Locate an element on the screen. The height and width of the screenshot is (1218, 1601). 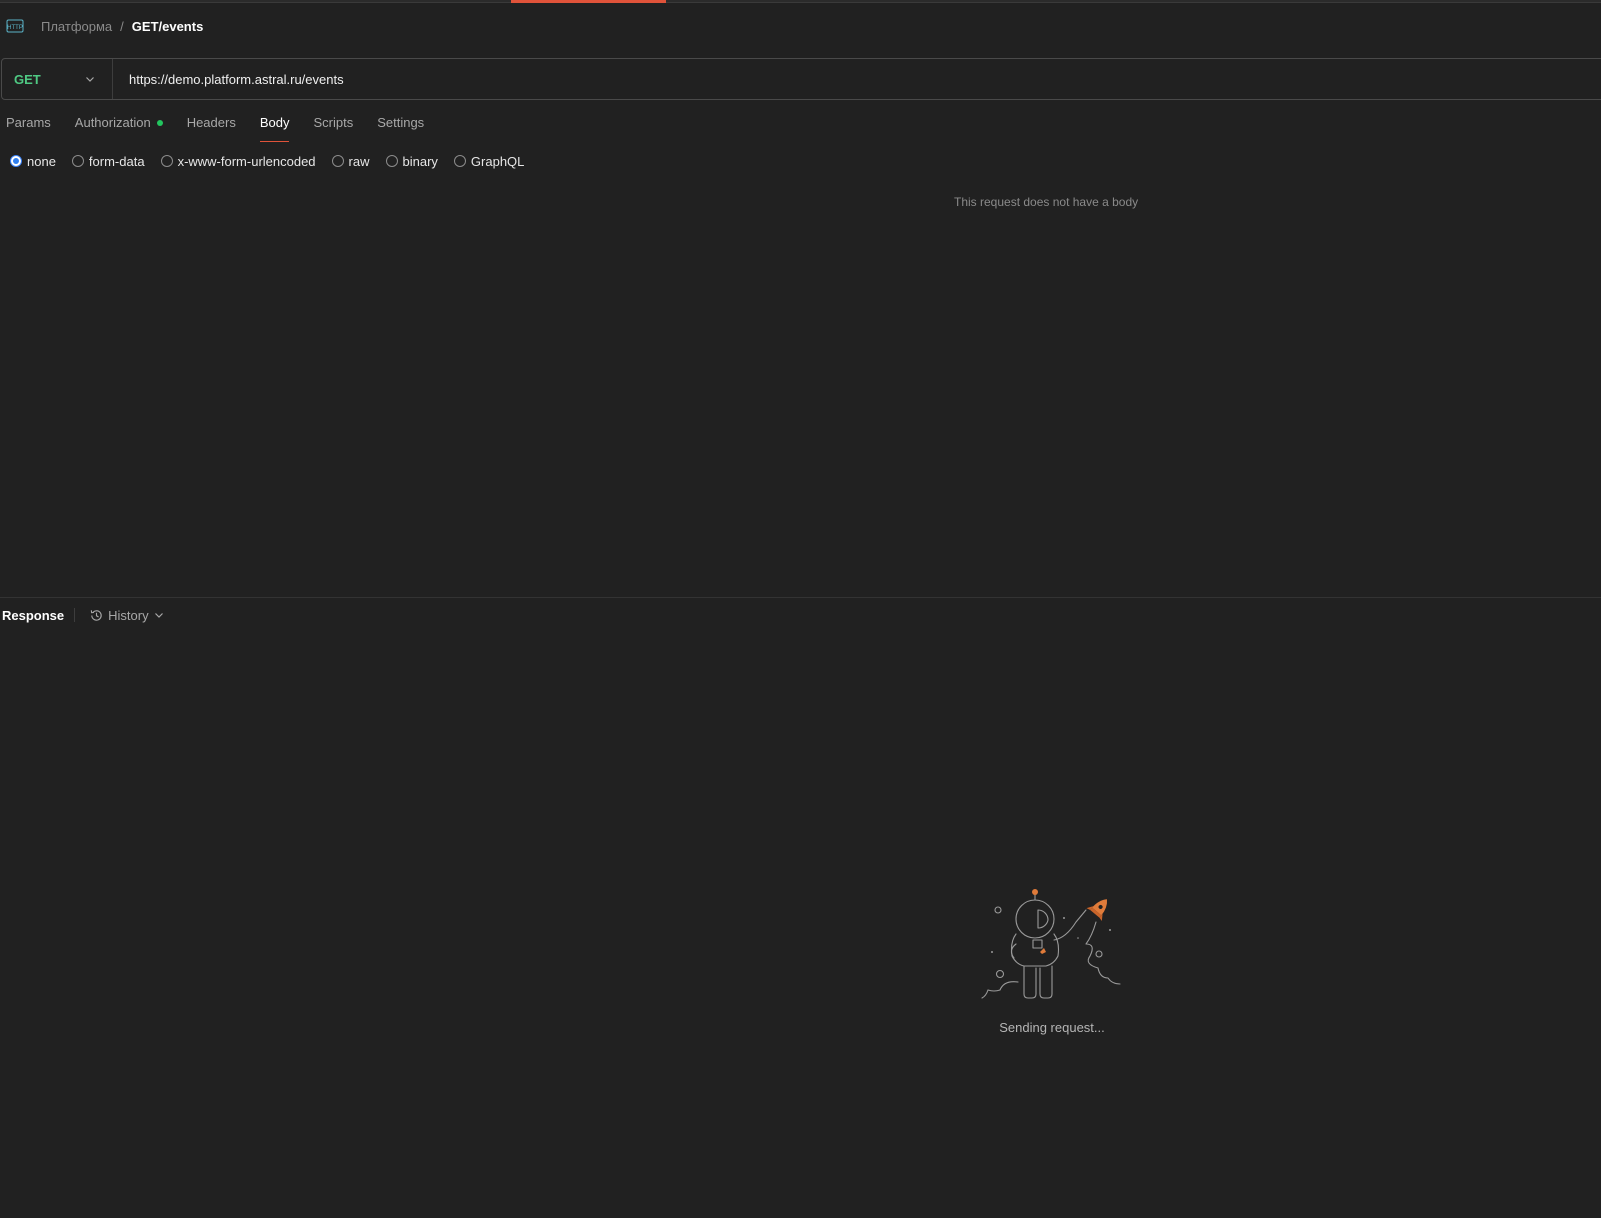
tab-headers: Headers is located at coordinates (211, 128).